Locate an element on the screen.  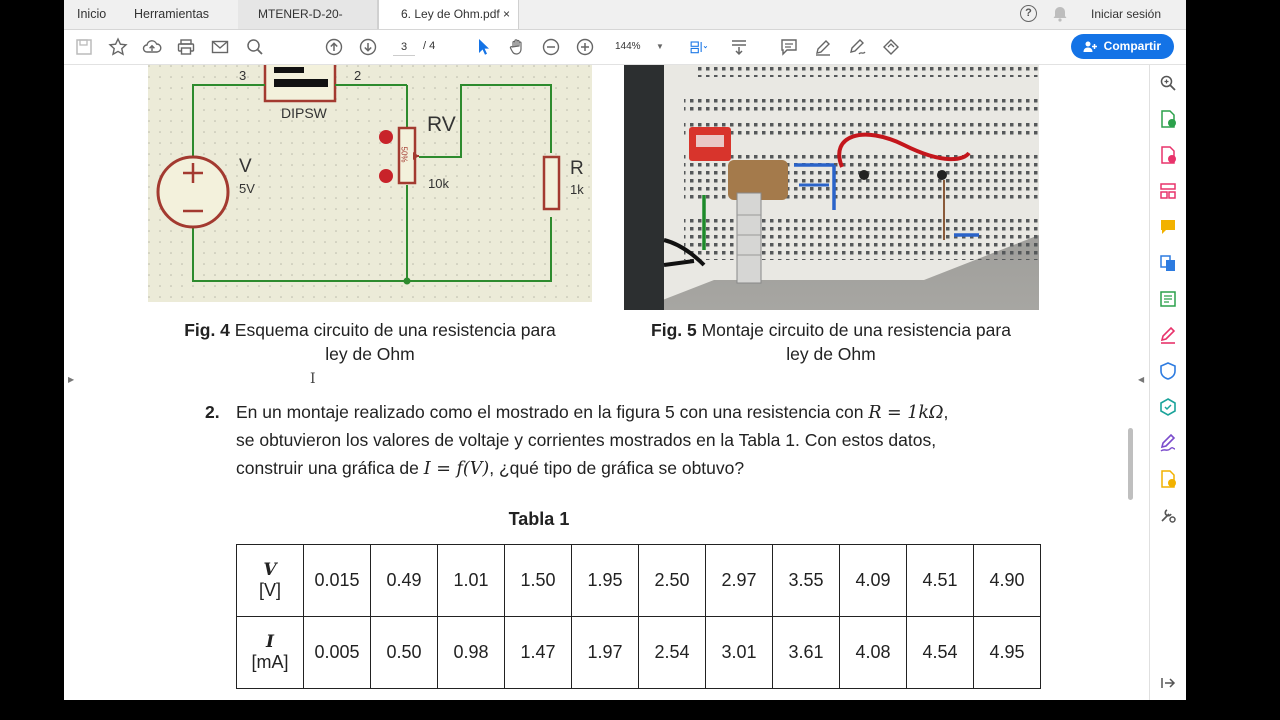
resistor-label: R is located at coordinates (577, 168).